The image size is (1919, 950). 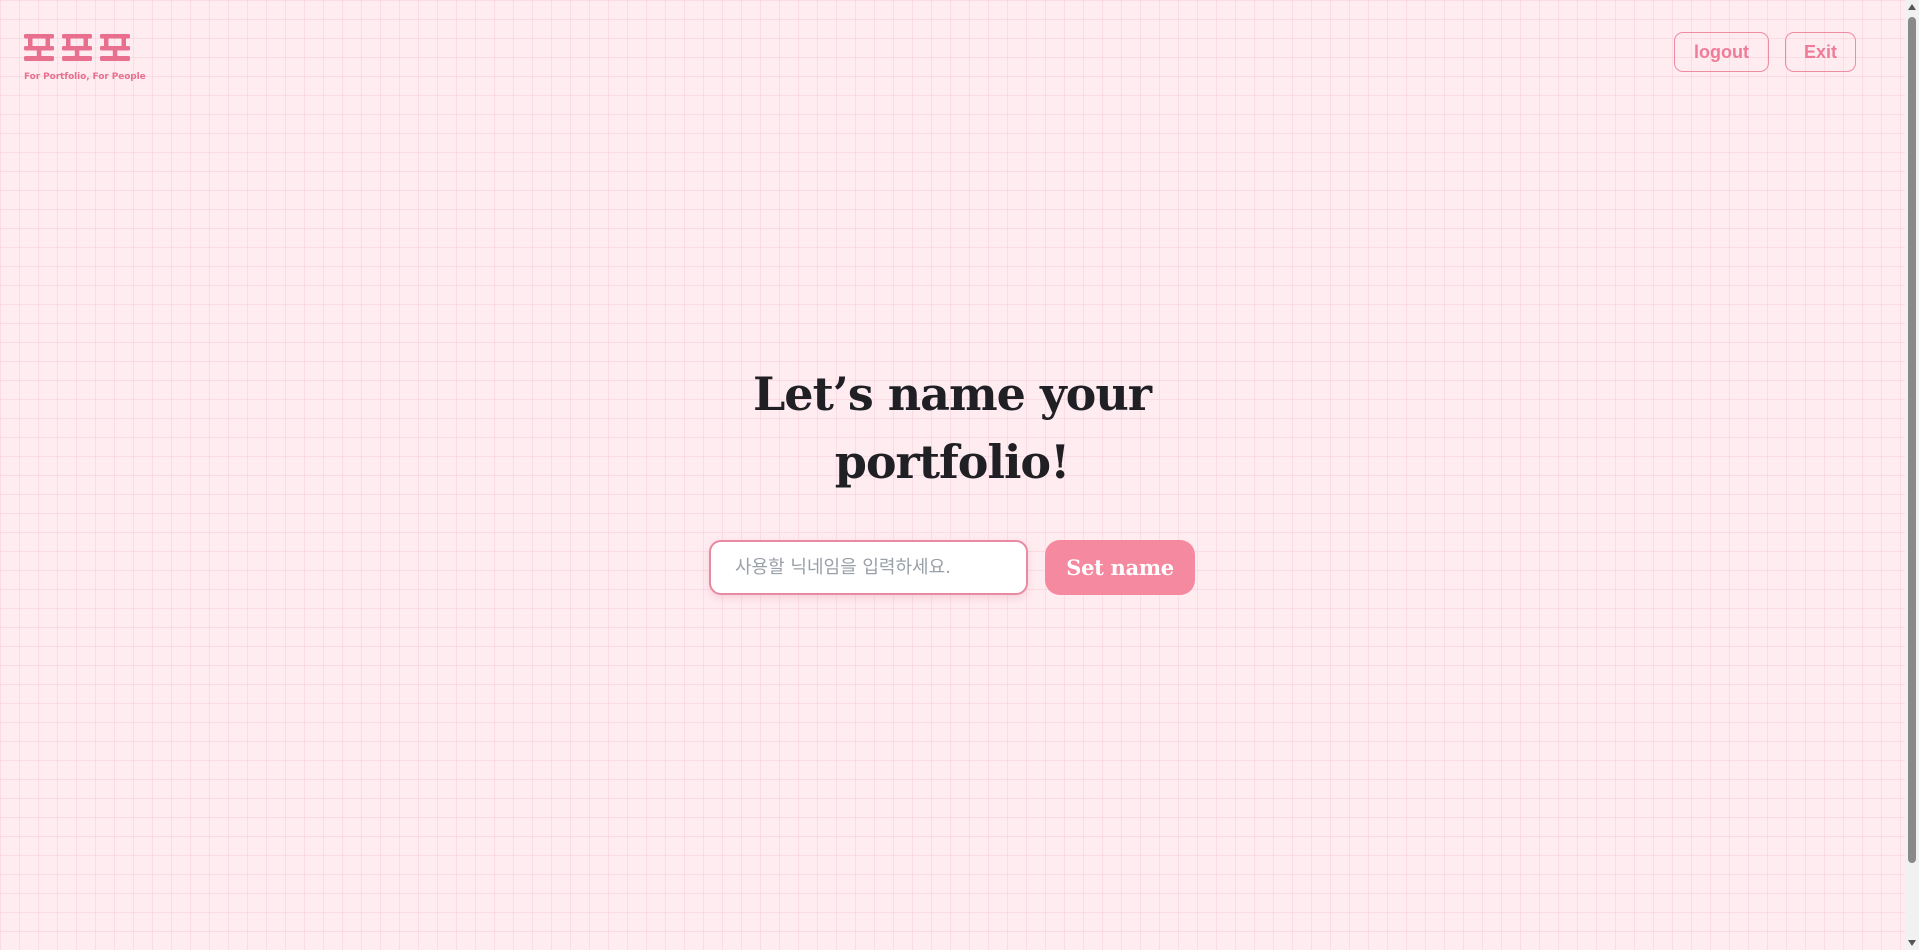 I want to click on vertical-scrollbar, so click(x=1912, y=475).